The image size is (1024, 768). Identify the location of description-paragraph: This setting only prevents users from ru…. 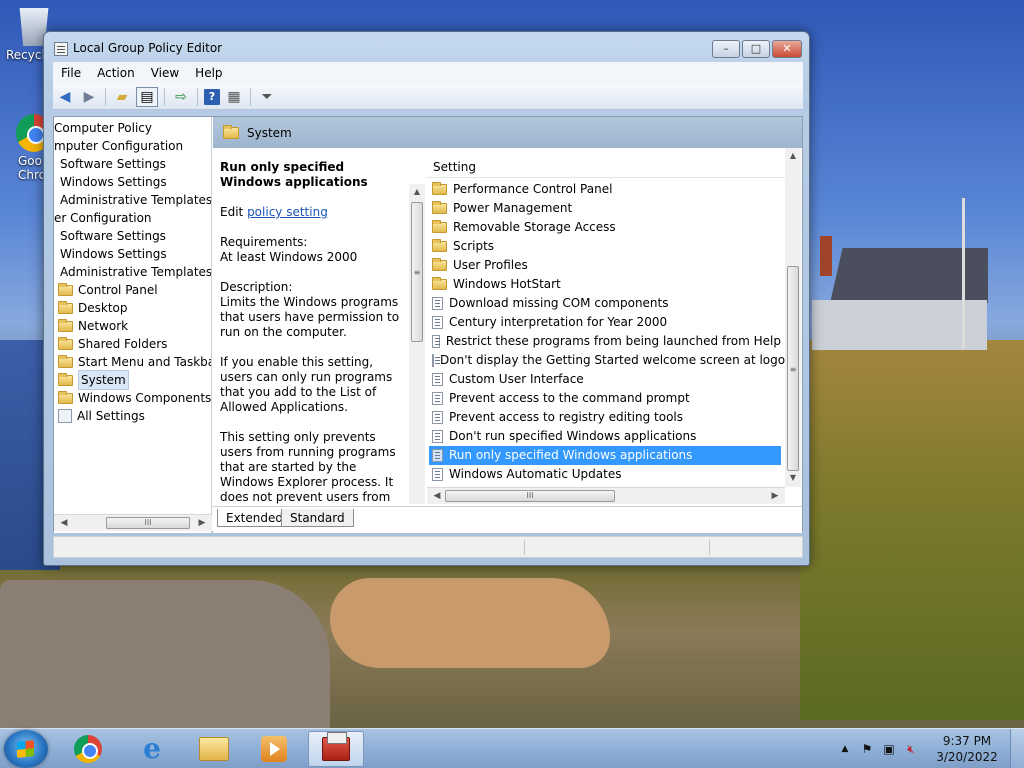
(308, 468).